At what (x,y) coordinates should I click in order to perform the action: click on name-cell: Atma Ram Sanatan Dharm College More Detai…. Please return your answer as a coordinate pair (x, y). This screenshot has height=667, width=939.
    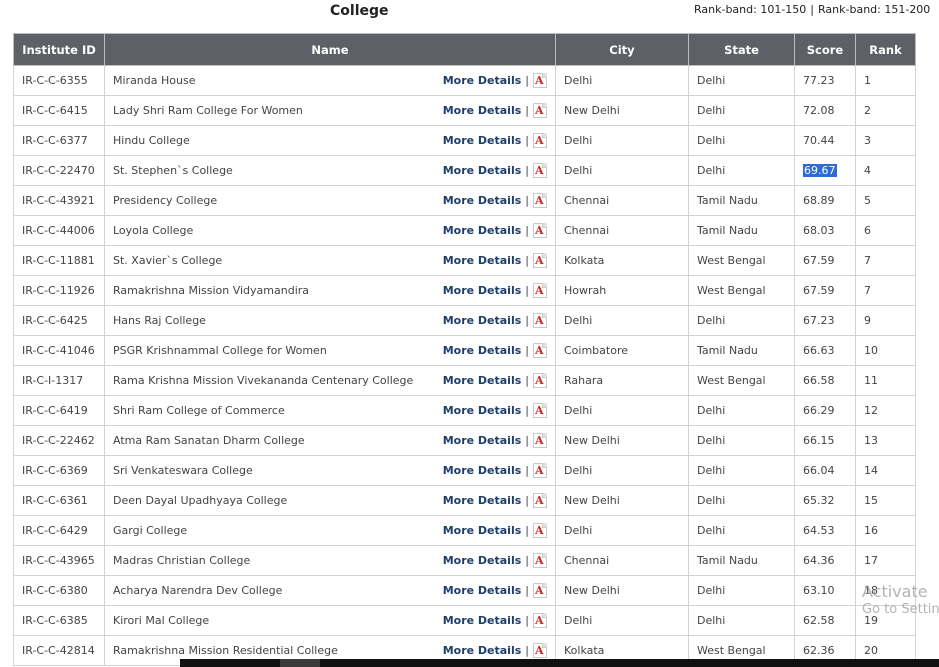
    Looking at the image, I should click on (330, 440).